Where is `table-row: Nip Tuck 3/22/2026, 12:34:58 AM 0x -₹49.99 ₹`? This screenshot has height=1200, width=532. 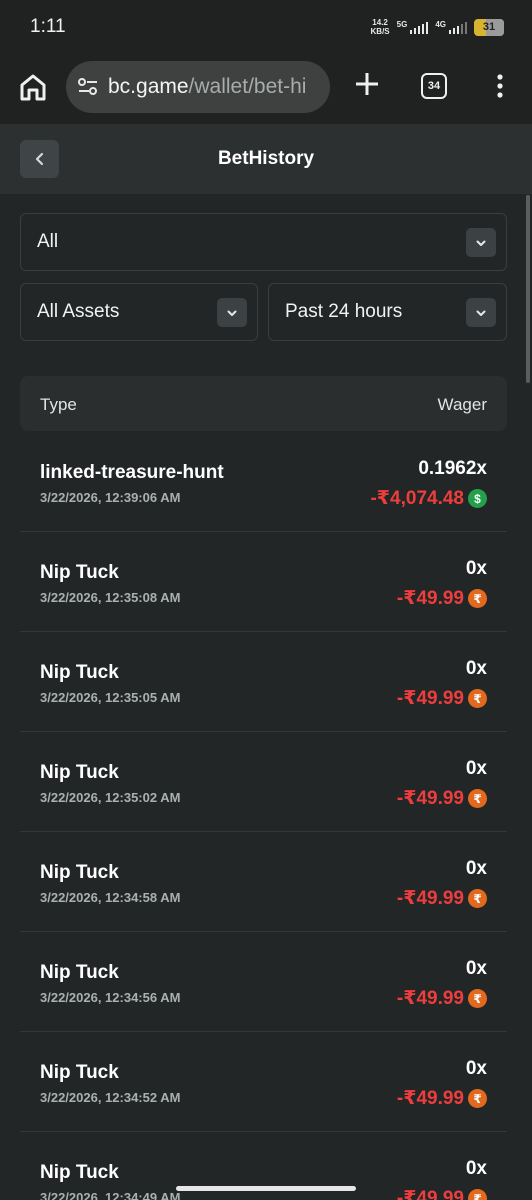
table-row: Nip Tuck 3/22/2026, 12:34:58 AM 0x -₹49.99 ₹ is located at coordinates (263, 882).